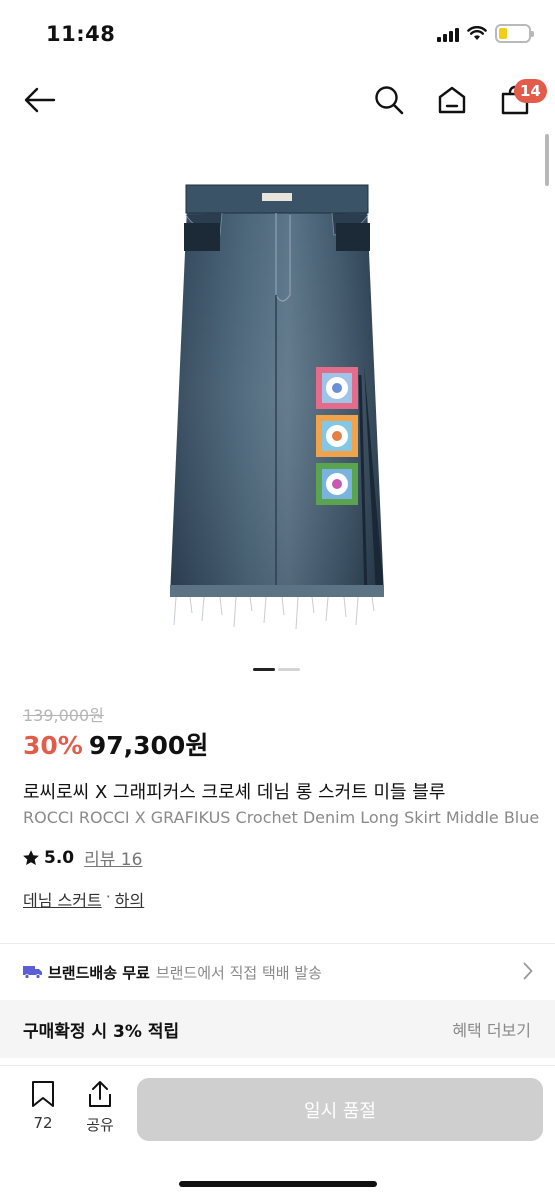 Image resolution: width=555 pixels, height=1200 pixels. What do you see at coordinates (59, 857) in the screenshot?
I see `rating-value: 5.0` at bounding box center [59, 857].